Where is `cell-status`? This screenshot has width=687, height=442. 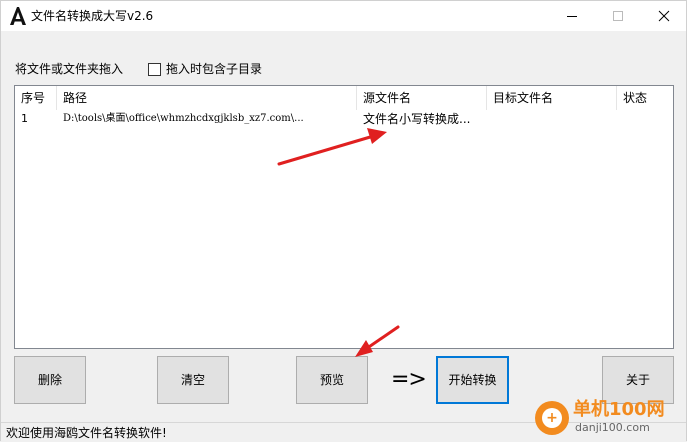 cell-status is located at coordinates (645, 119).